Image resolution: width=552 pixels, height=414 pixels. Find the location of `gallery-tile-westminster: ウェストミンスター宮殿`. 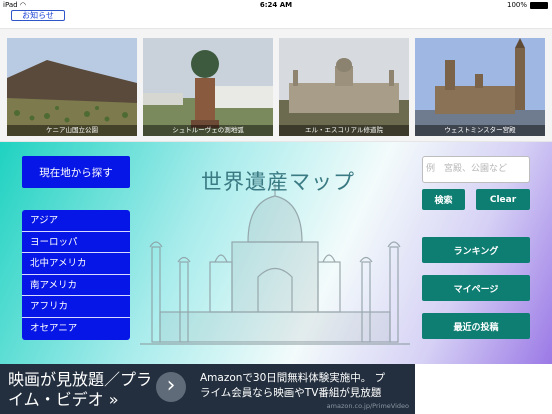

gallery-tile-westminster: ウェストミンスター宮殿 is located at coordinates (480, 87).